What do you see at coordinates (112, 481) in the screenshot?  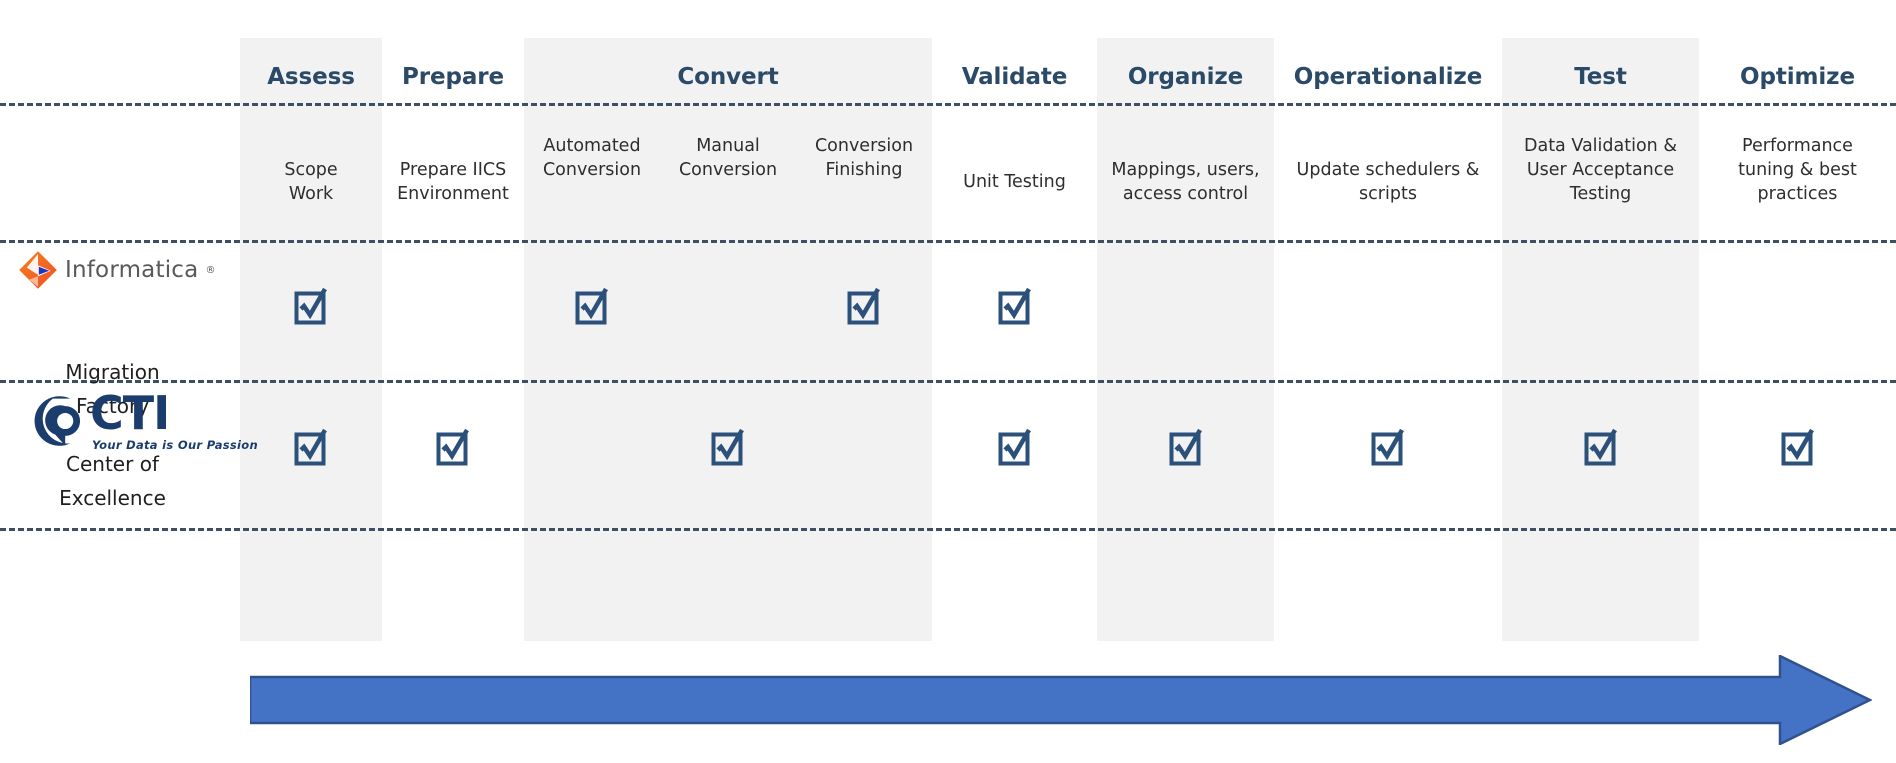 I see `row-label-cti: Center of Excellence` at bounding box center [112, 481].